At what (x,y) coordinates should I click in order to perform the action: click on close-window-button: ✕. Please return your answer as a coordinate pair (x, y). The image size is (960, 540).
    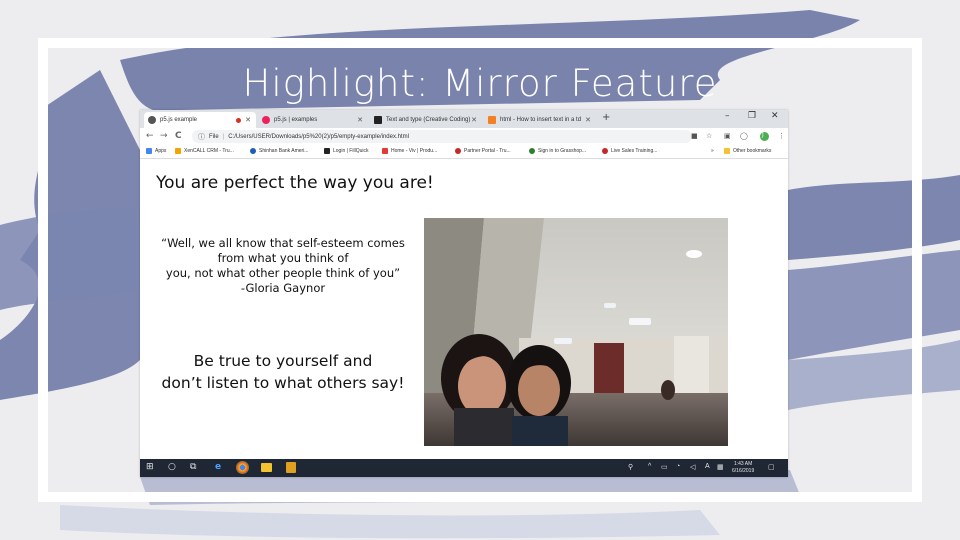
    Looking at the image, I should click on (775, 116).